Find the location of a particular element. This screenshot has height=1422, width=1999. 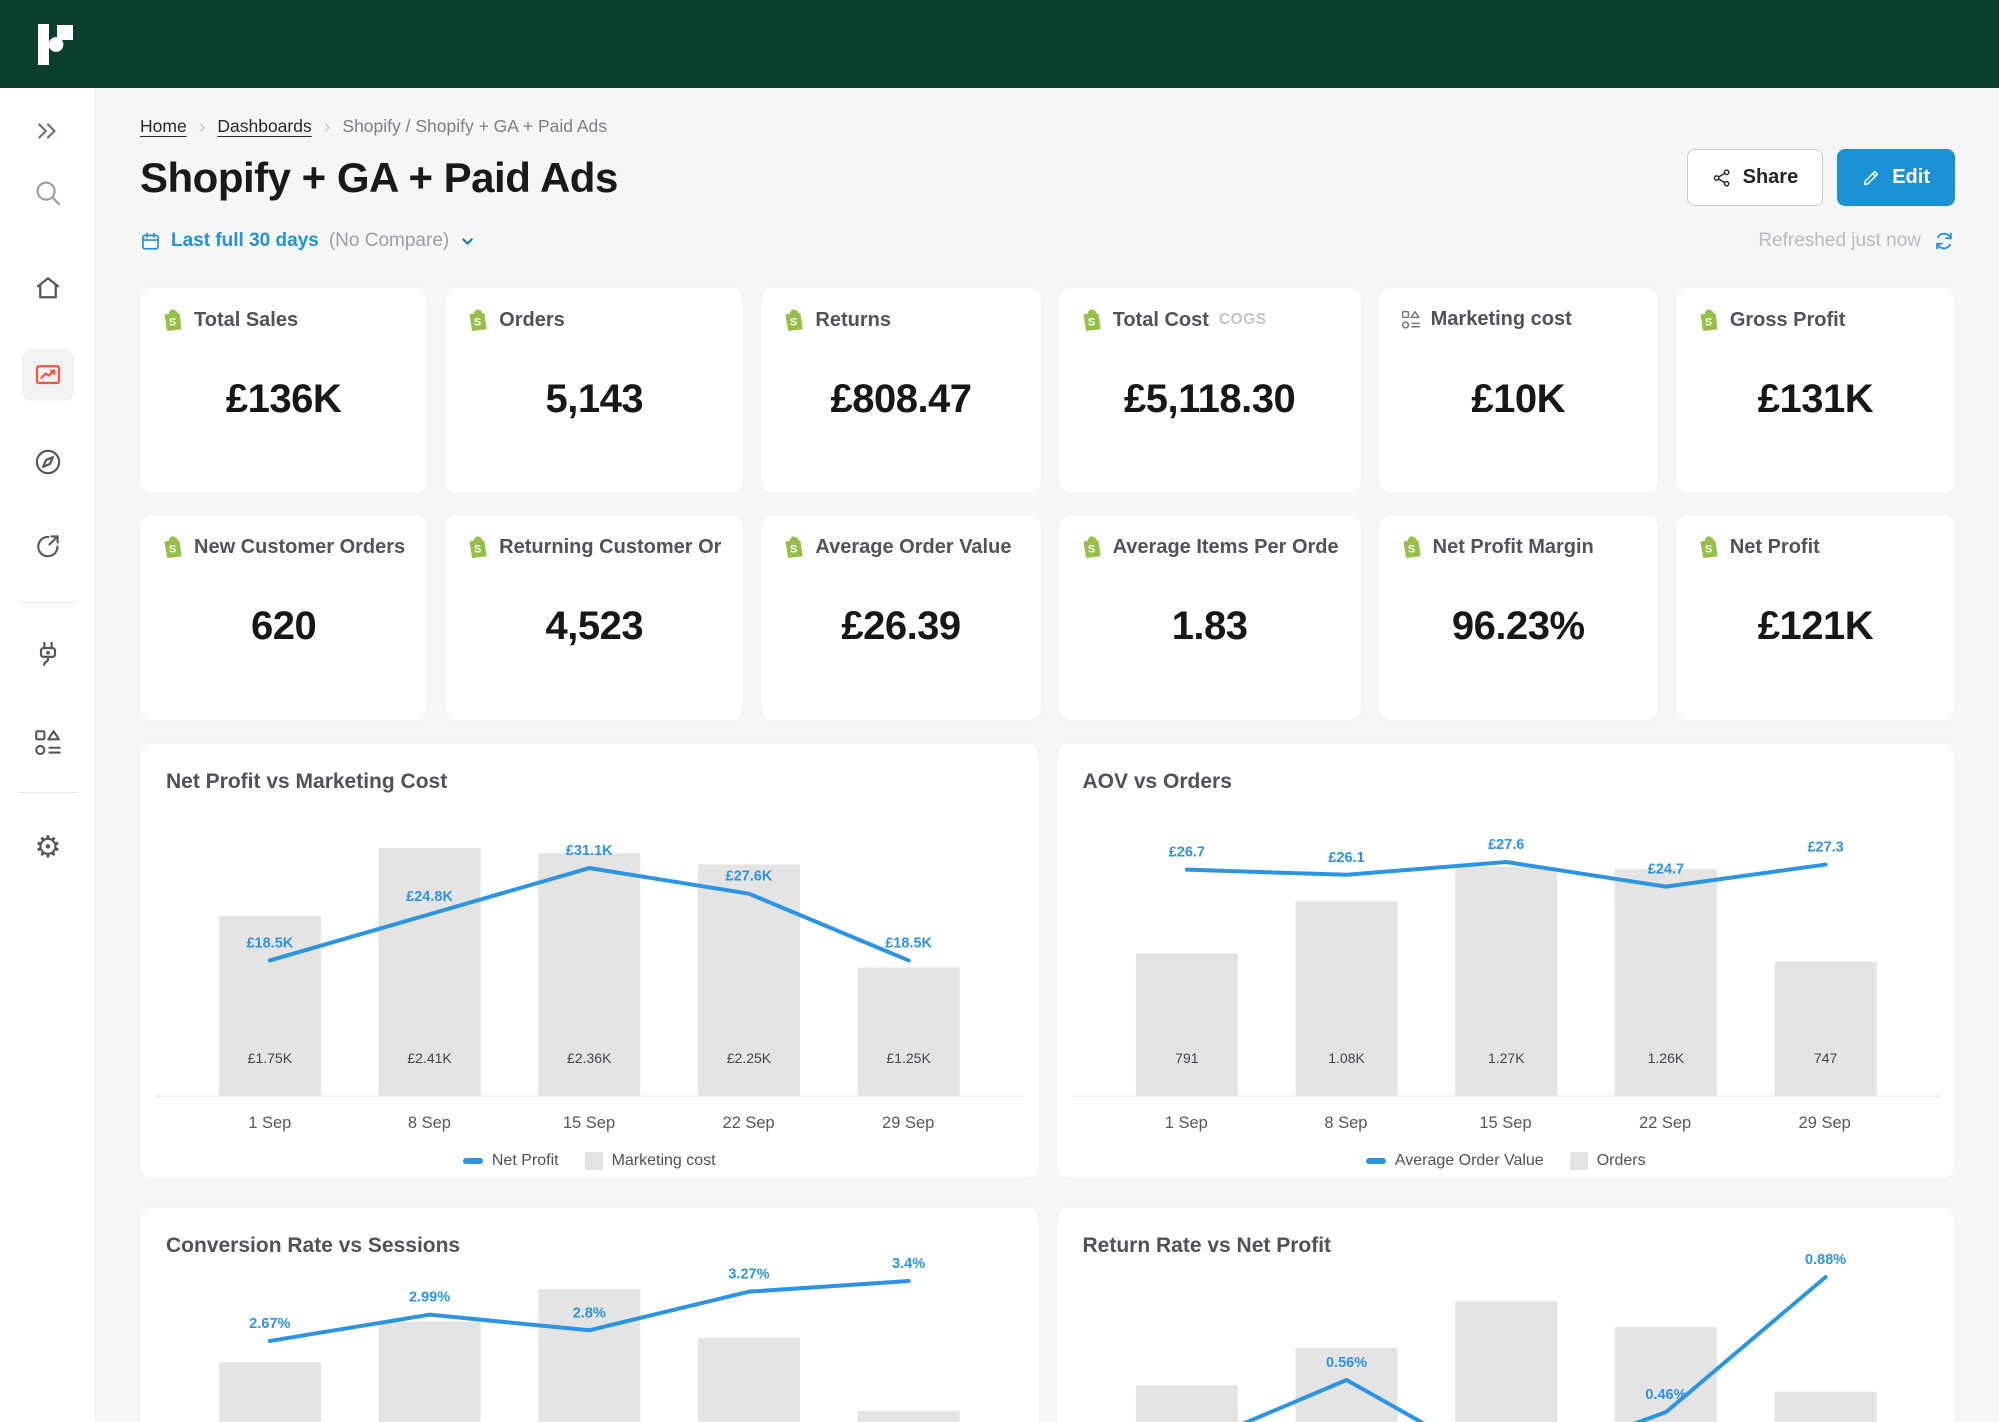

sidebar-item-elements is located at coordinates (48, 743).